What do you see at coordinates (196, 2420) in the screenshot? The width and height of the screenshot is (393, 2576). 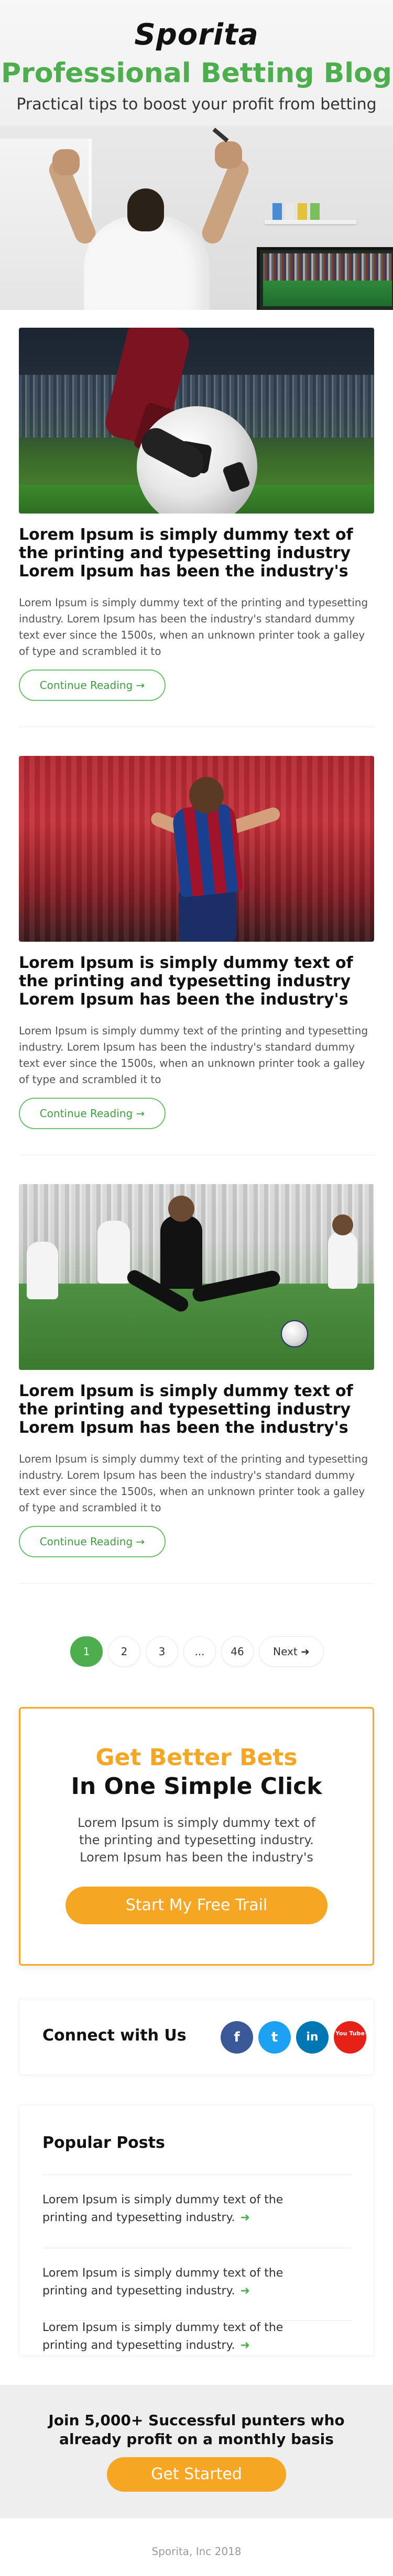 I see `footer-line-1: Join 5,000+ Successful punters who` at bounding box center [196, 2420].